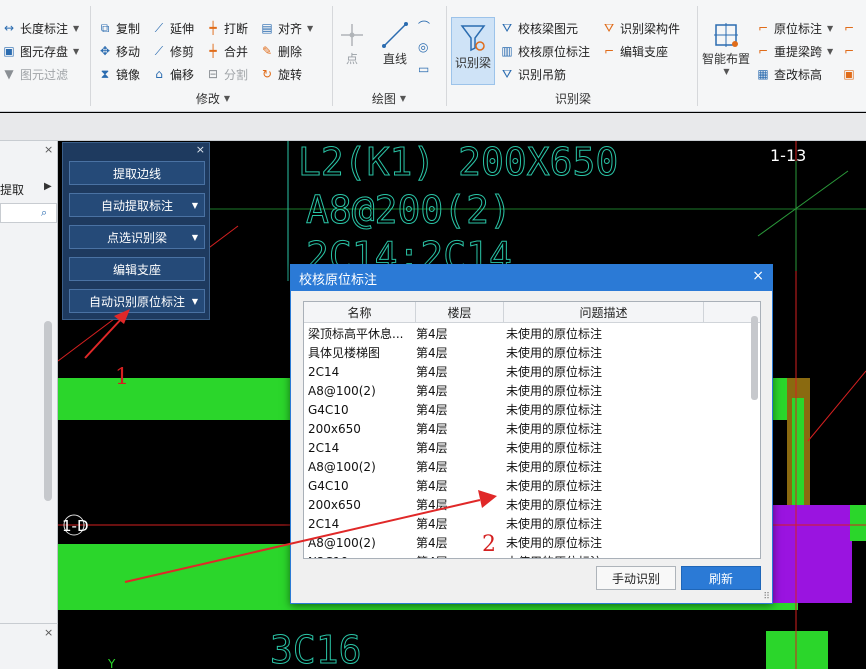 This screenshot has width=866, height=669. I want to click on identify-beam-button: 识别梁, so click(473, 51).